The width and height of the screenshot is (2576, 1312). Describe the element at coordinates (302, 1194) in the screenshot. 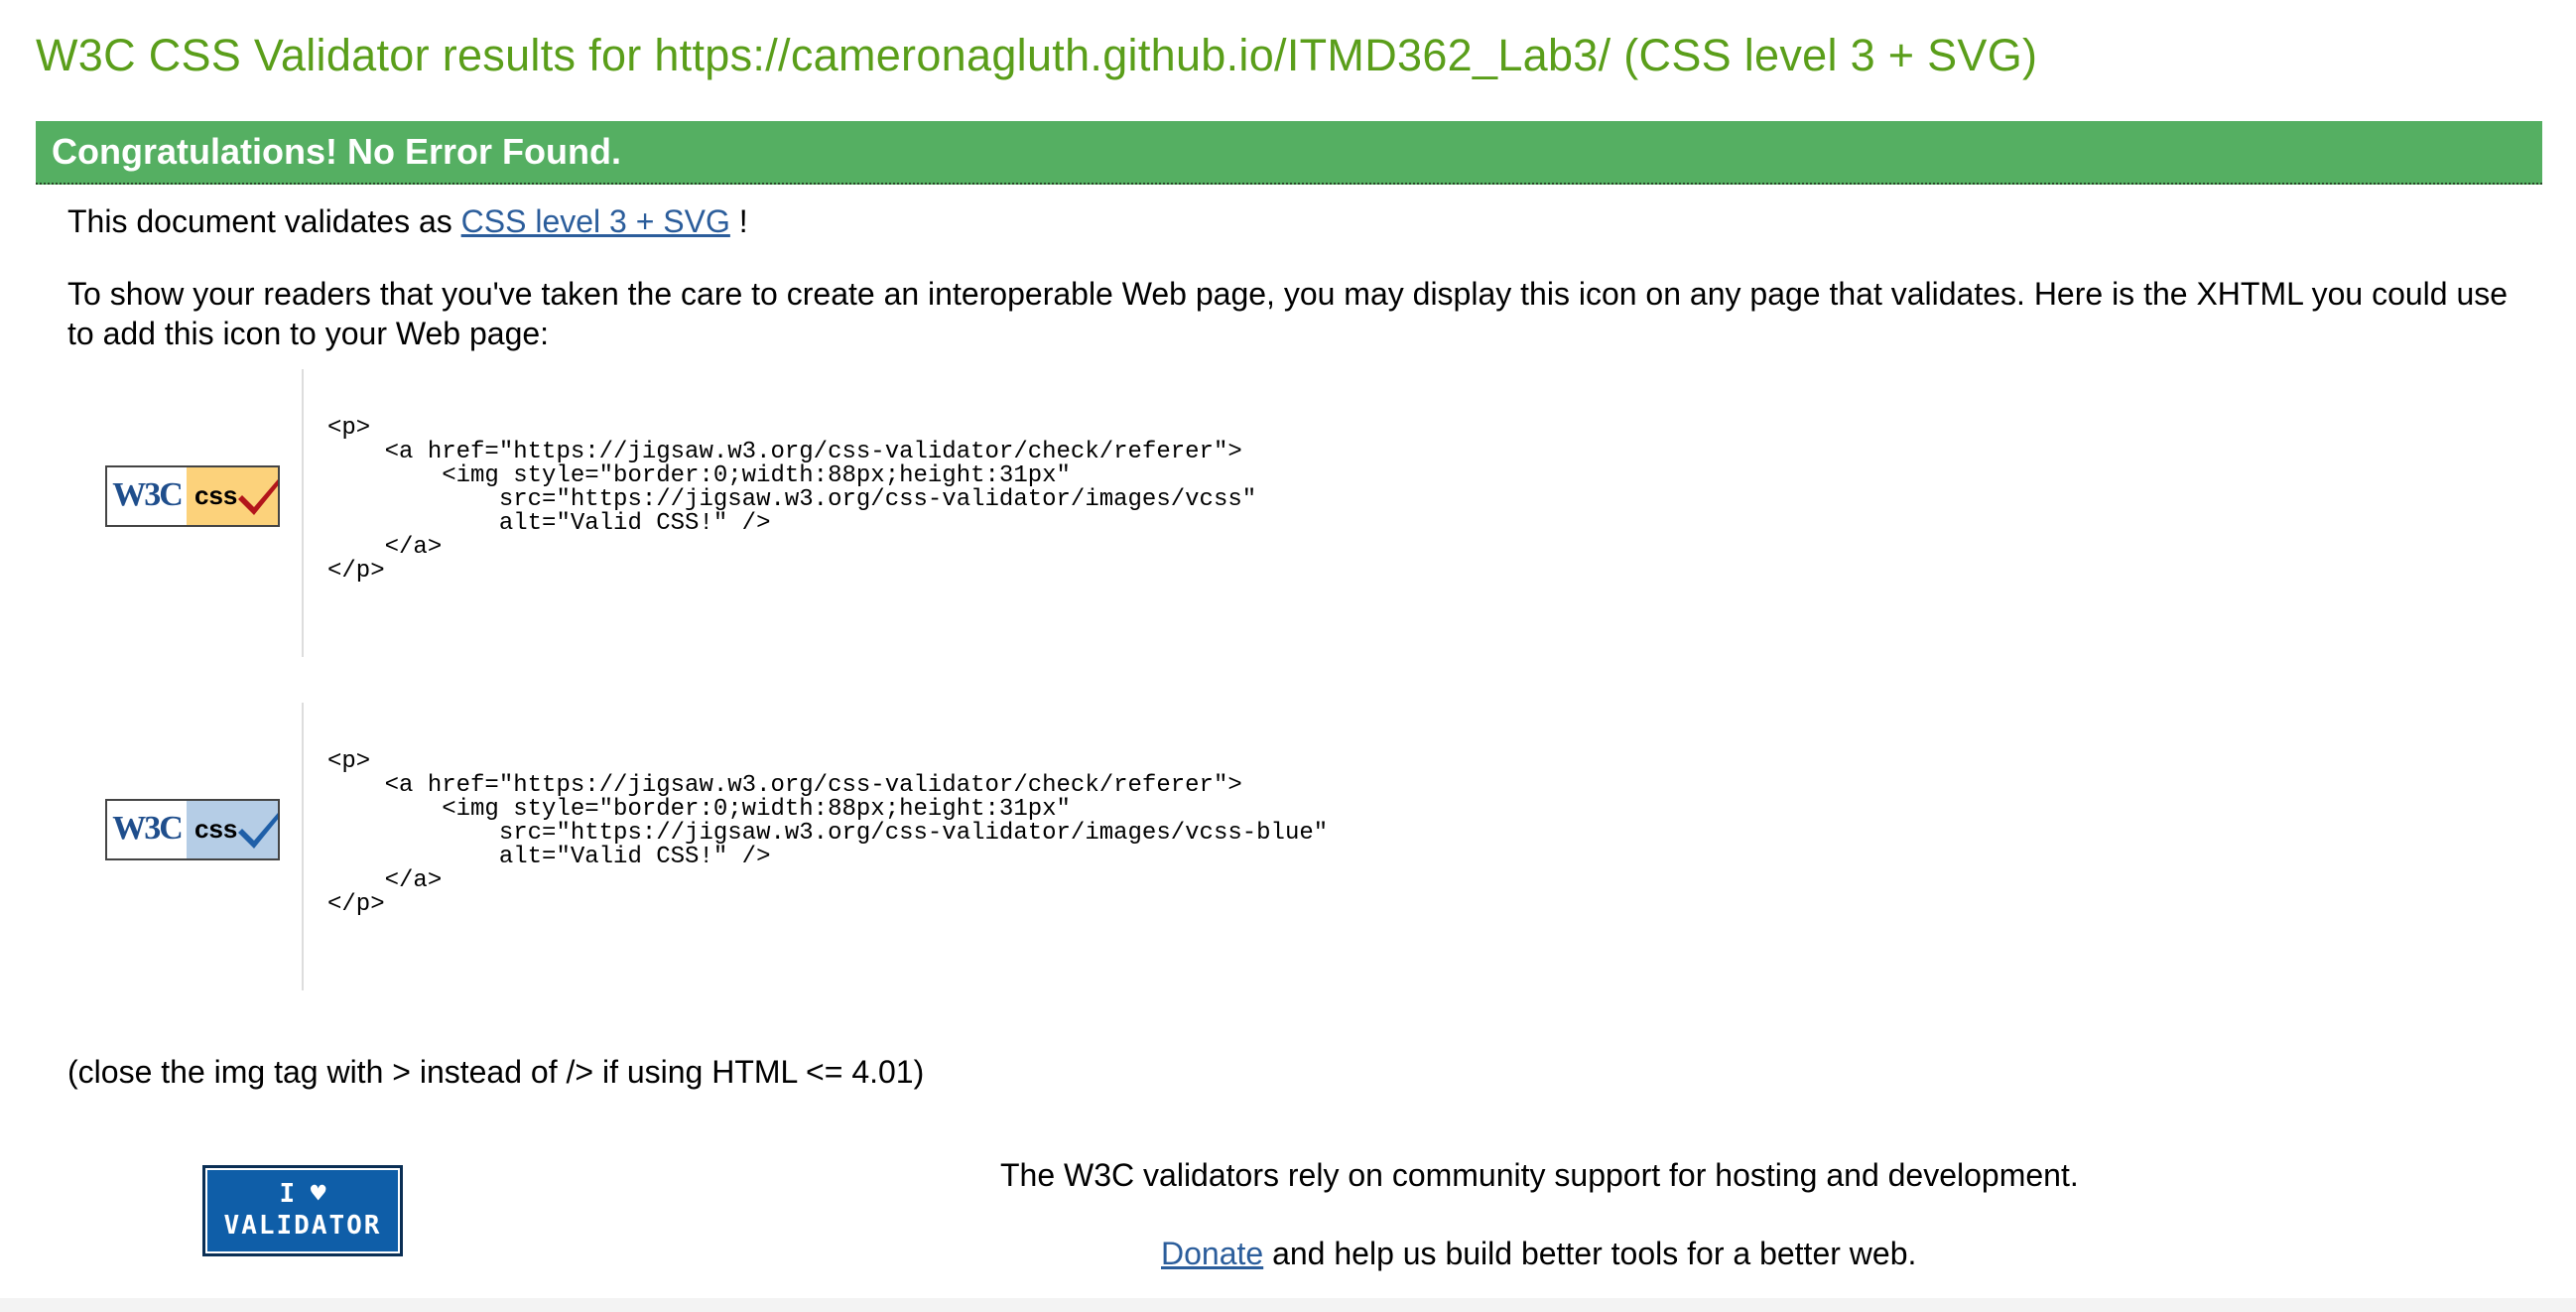

I see `i-love-line: I ♥` at that location.